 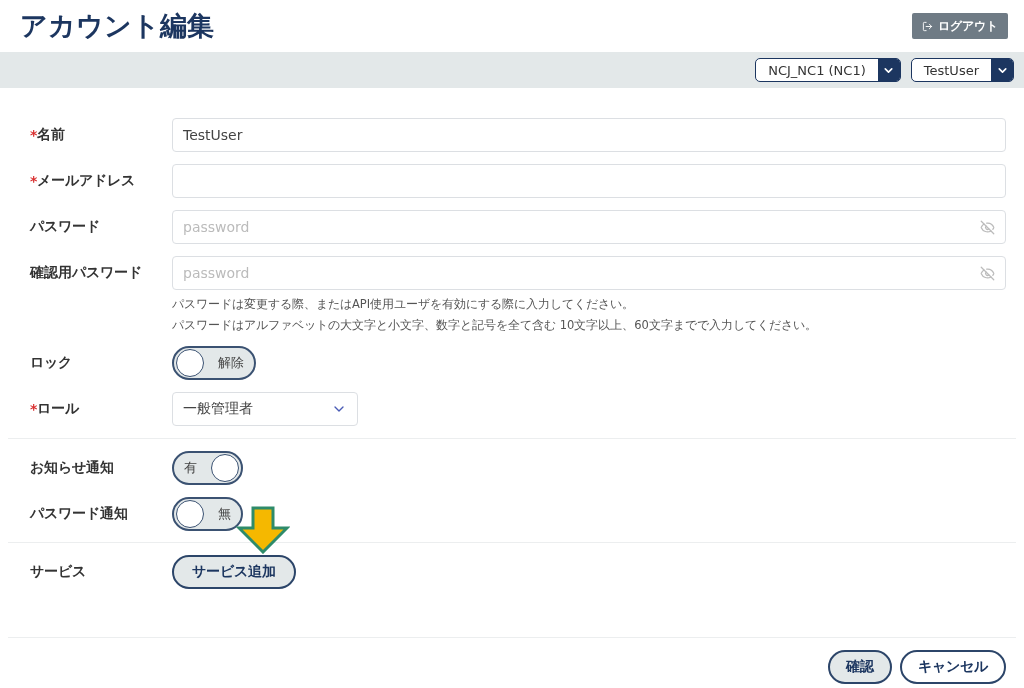 What do you see at coordinates (953, 667) in the screenshot?
I see `cancel-button: キャンセル` at bounding box center [953, 667].